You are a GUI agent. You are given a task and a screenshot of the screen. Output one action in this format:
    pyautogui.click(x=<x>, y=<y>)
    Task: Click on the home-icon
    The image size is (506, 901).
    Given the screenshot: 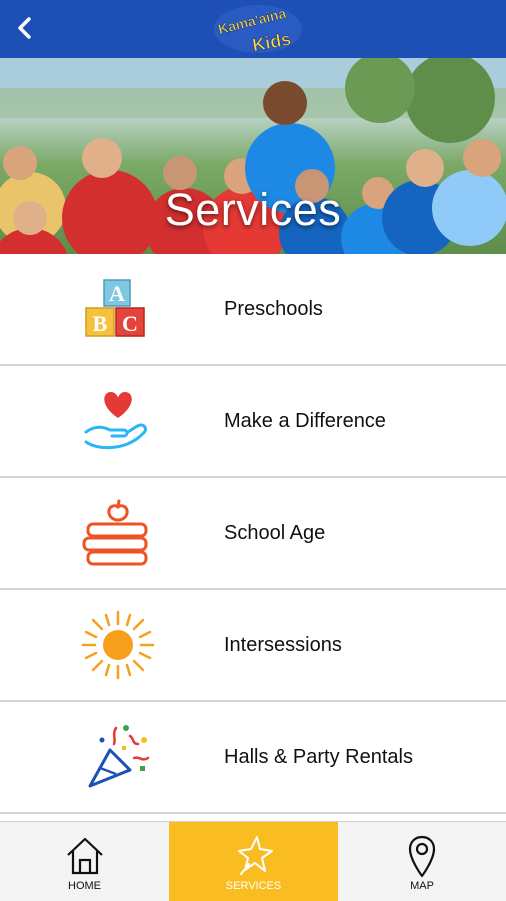 What is the action you would take?
    pyautogui.click(x=85, y=856)
    